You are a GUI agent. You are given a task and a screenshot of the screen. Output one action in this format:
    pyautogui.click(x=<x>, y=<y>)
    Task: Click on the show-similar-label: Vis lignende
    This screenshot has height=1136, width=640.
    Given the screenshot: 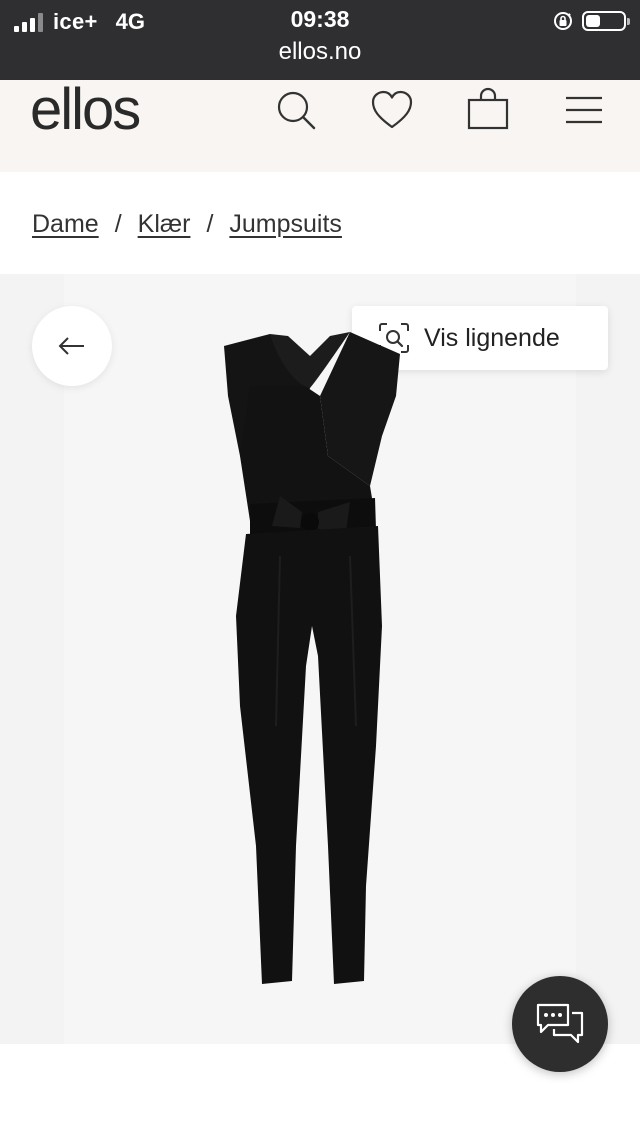 What is the action you would take?
    pyautogui.click(x=492, y=337)
    